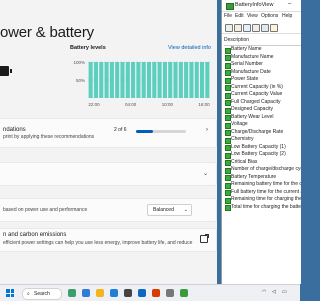 The height and width of the screenshot is (301, 320). I want to click on batteryinfoview-taskbar-icon, so click(184, 293).